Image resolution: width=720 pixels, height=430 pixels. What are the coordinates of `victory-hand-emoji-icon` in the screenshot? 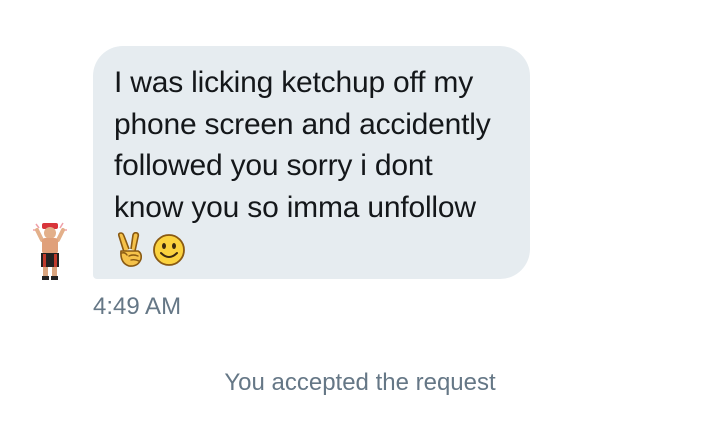 It's located at (131, 250).